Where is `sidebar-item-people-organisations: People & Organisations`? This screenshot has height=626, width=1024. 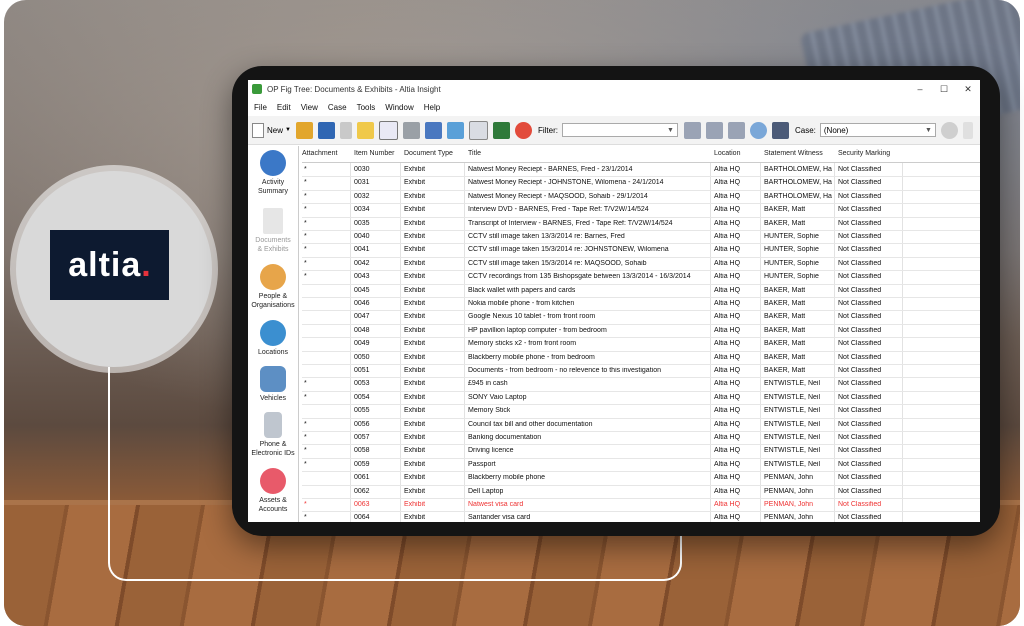 sidebar-item-people-organisations: People & Organisations is located at coordinates (273, 287).